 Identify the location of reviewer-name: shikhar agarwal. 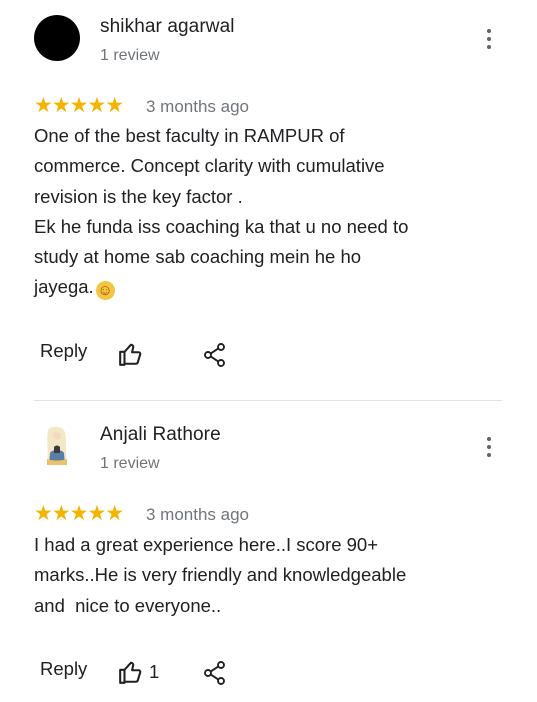
(167, 27).